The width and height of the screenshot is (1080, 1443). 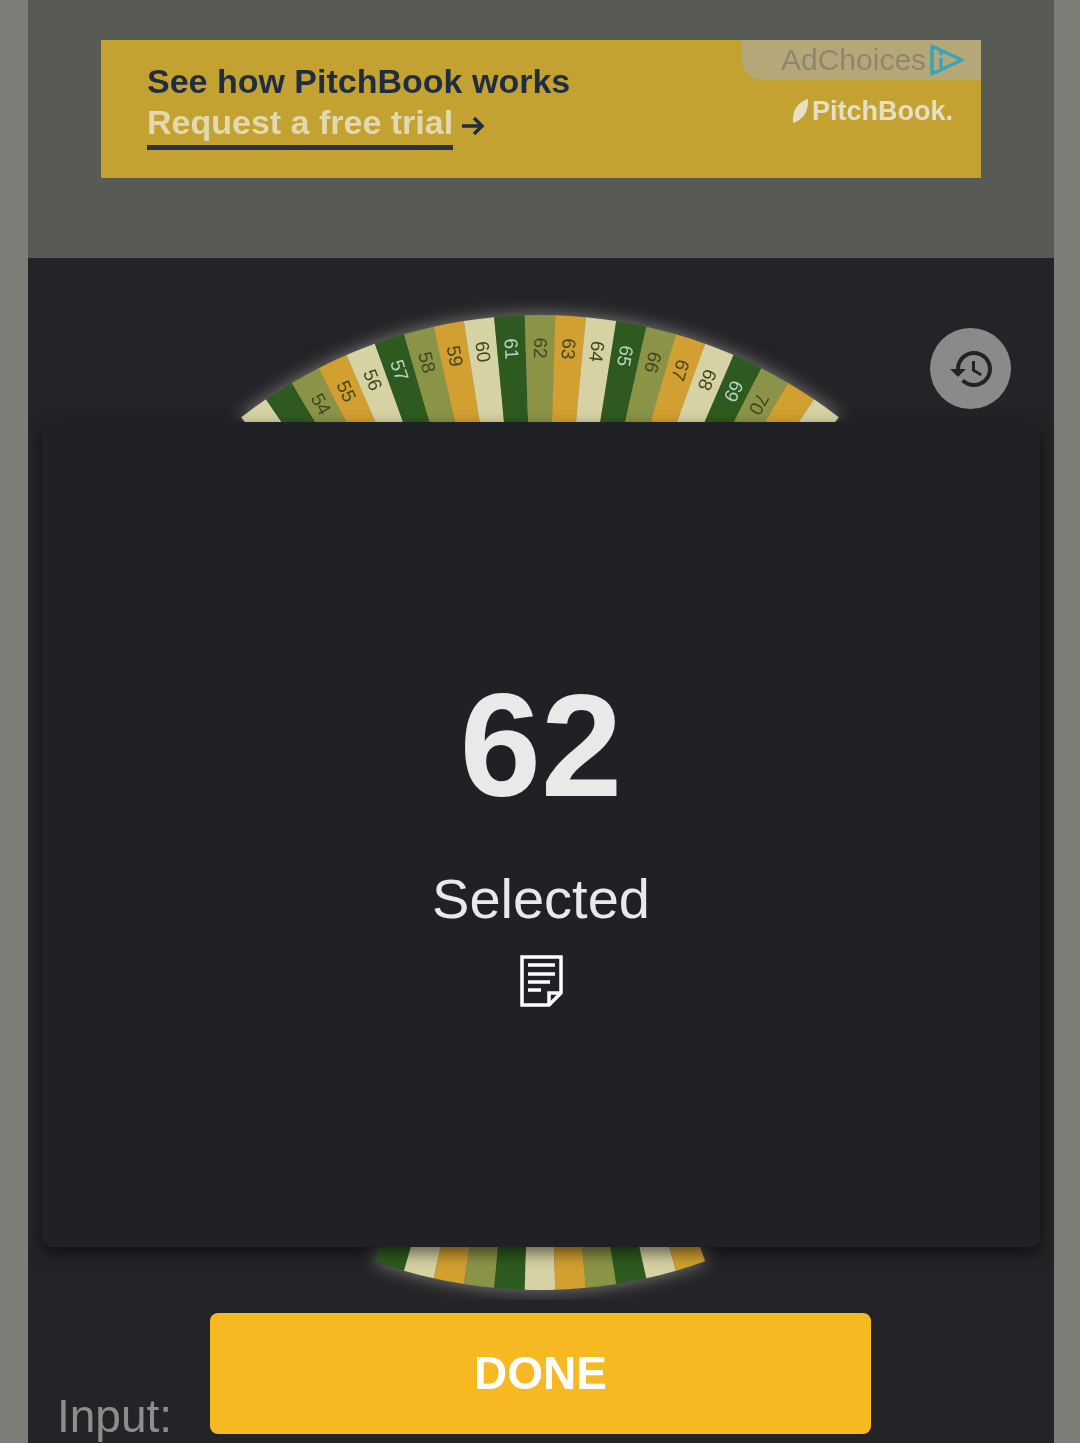 What do you see at coordinates (707, 380) in the screenshot?
I see `segment-number: 68` at bounding box center [707, 380].